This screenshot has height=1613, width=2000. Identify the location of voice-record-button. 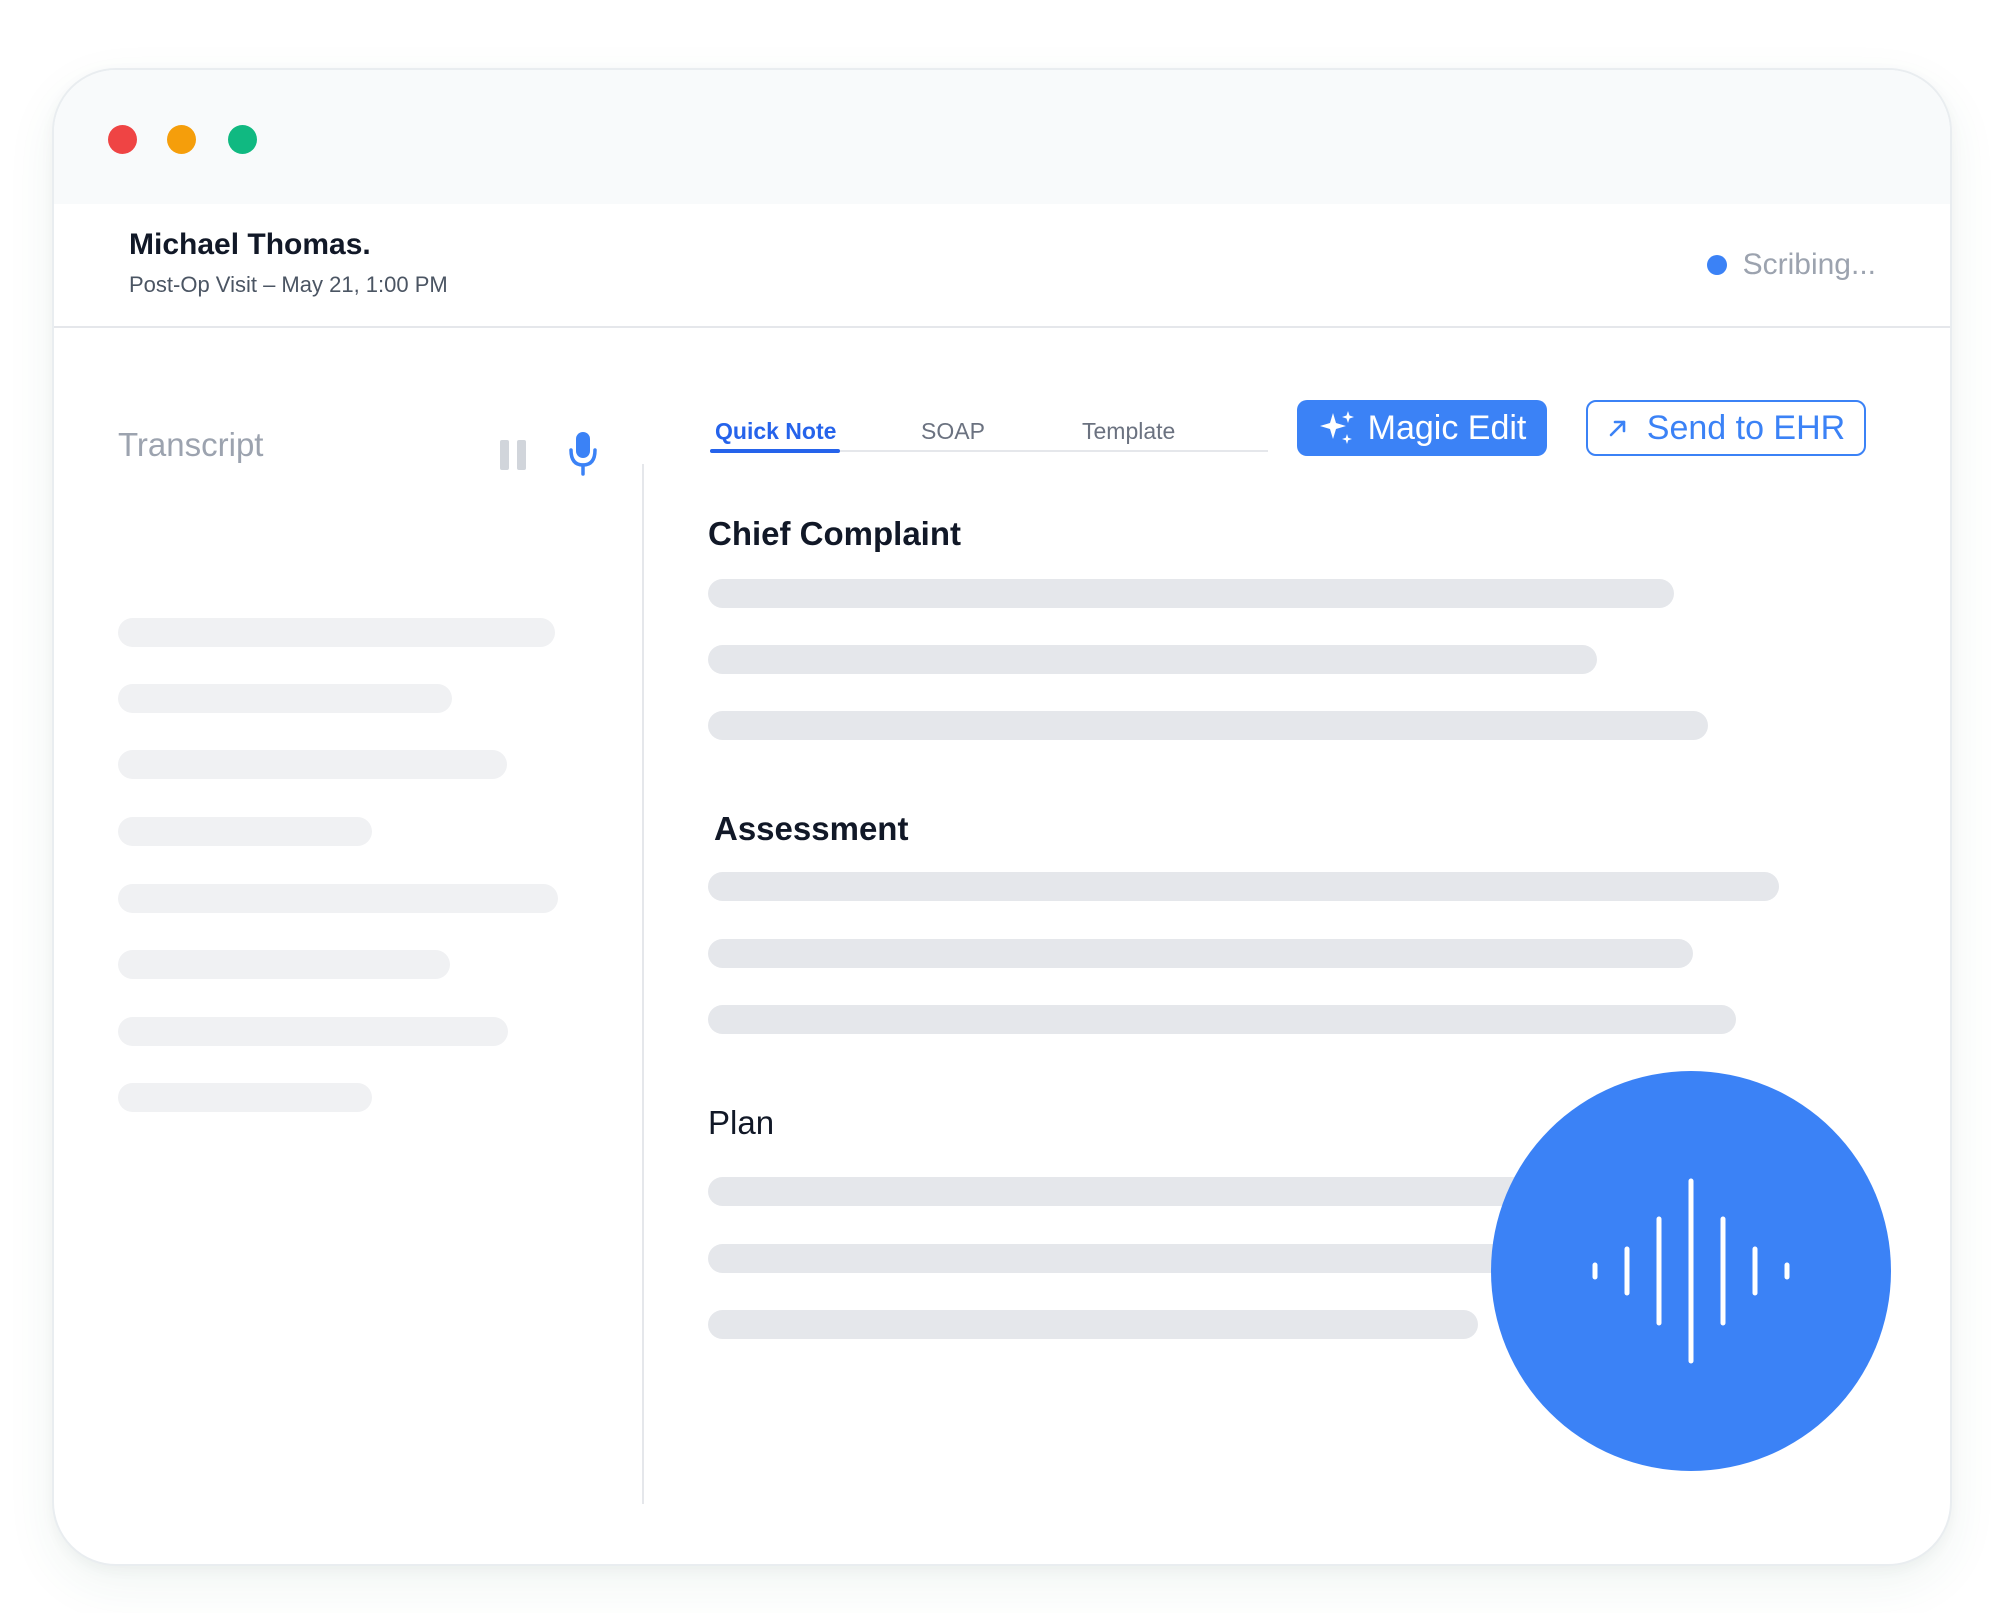
(1691, 1271).